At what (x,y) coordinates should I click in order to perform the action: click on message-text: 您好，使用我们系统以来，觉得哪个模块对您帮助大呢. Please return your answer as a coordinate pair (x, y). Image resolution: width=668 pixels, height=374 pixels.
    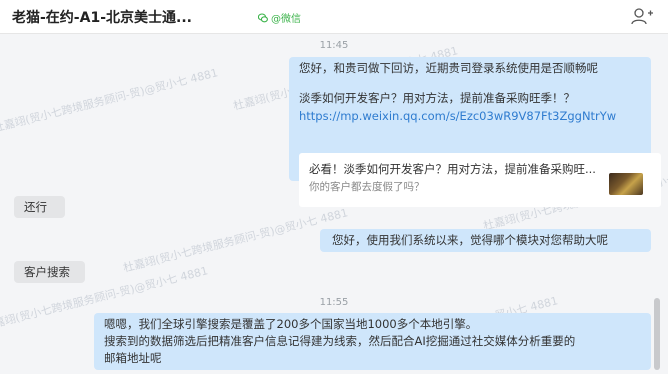
    Looking at the image, I should click on (470, 240).